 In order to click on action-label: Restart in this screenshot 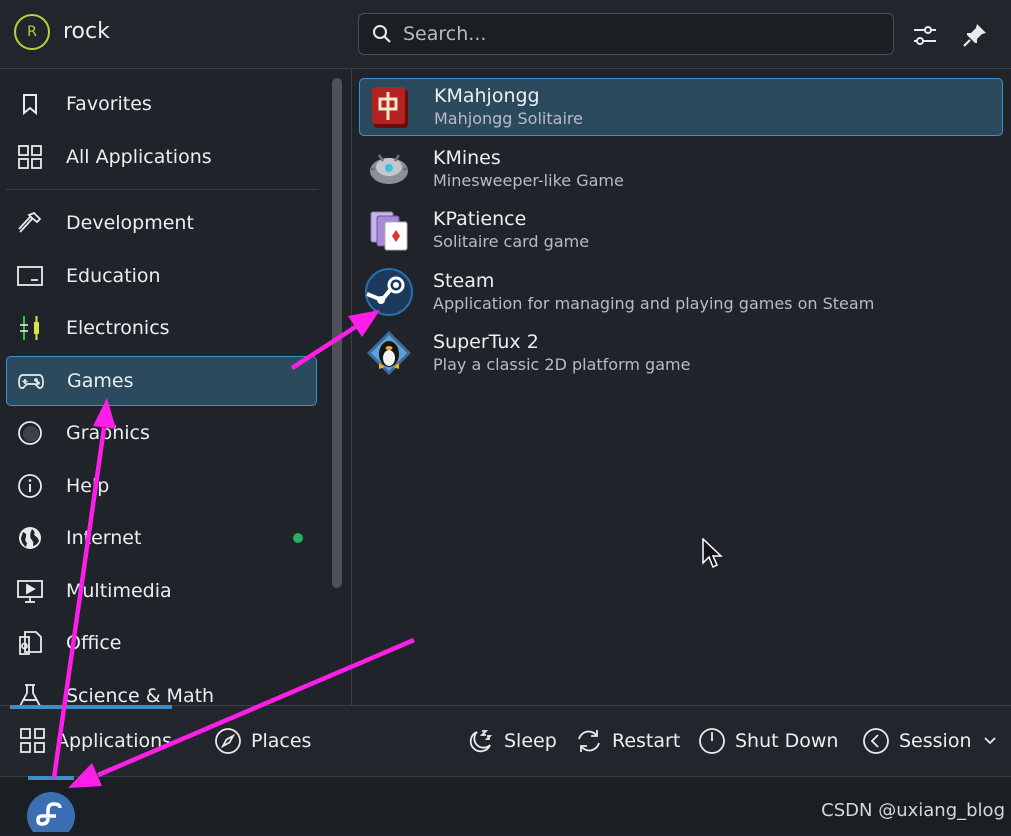, I will do `click(646, 741)`.